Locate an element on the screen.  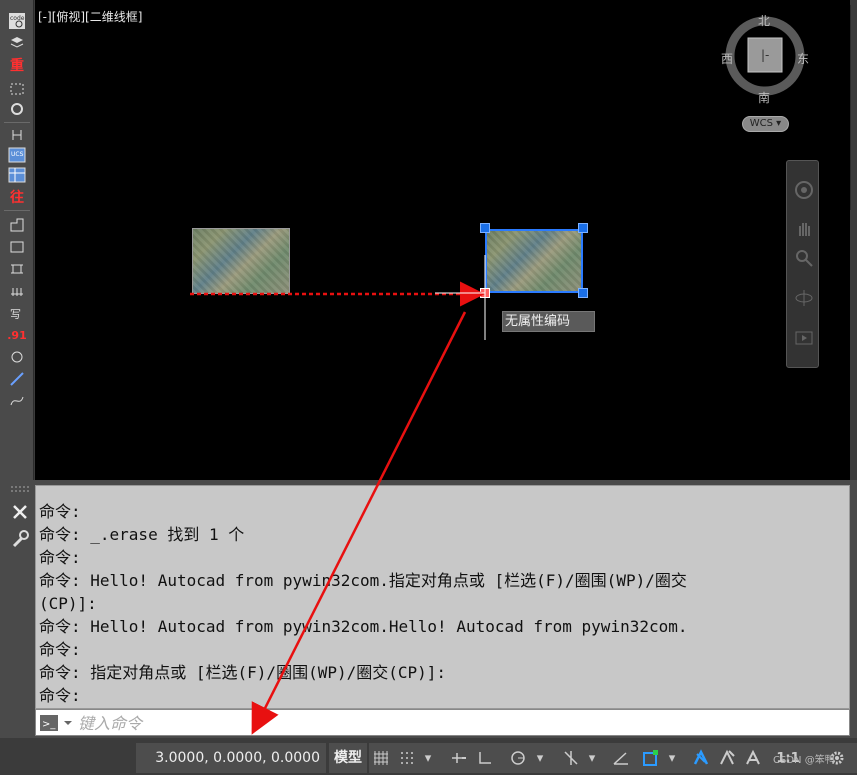
grip-tooltip: 无属性编码 is located at coordinates (548, 321).